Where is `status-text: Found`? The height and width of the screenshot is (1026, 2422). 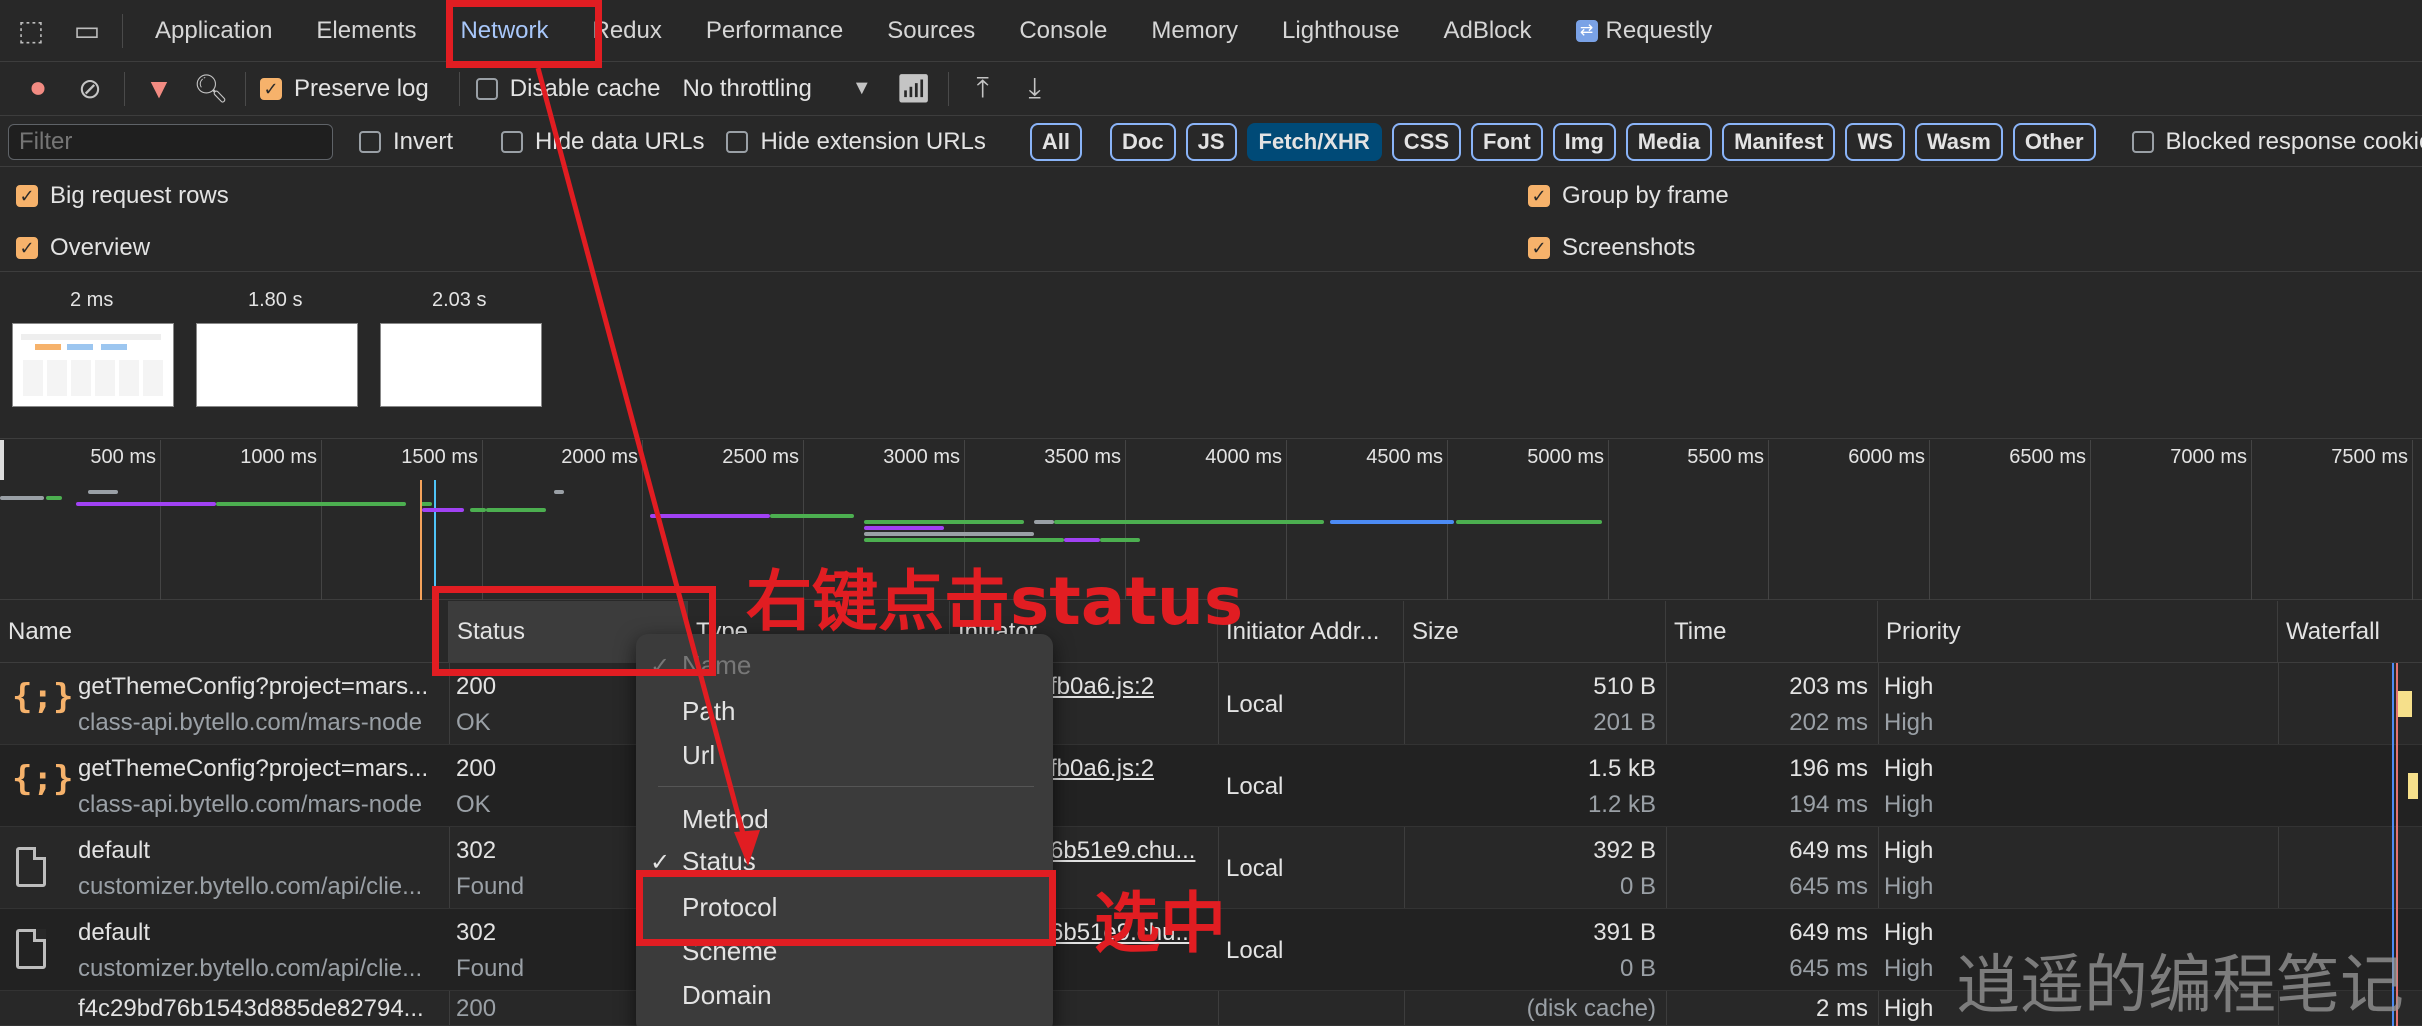
status-text: Found is located at coordinates (490, 968).